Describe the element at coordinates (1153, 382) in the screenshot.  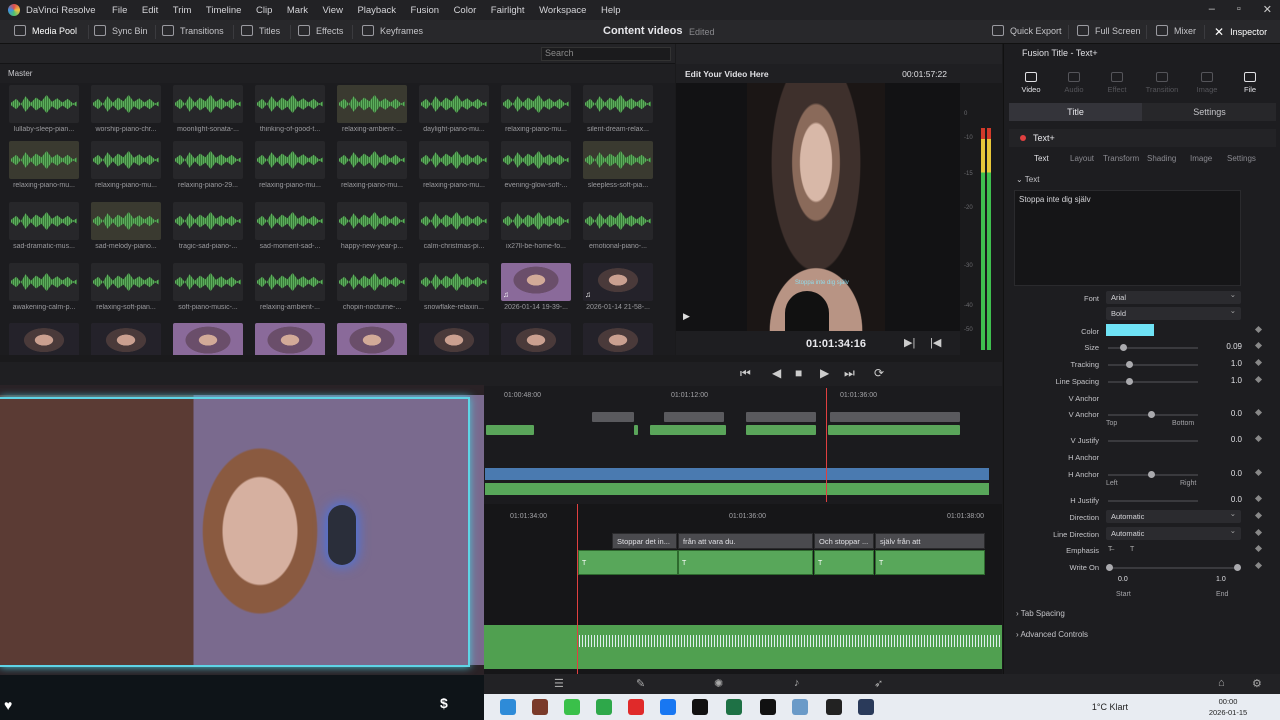
I see `line-spacing-slider` at that location.